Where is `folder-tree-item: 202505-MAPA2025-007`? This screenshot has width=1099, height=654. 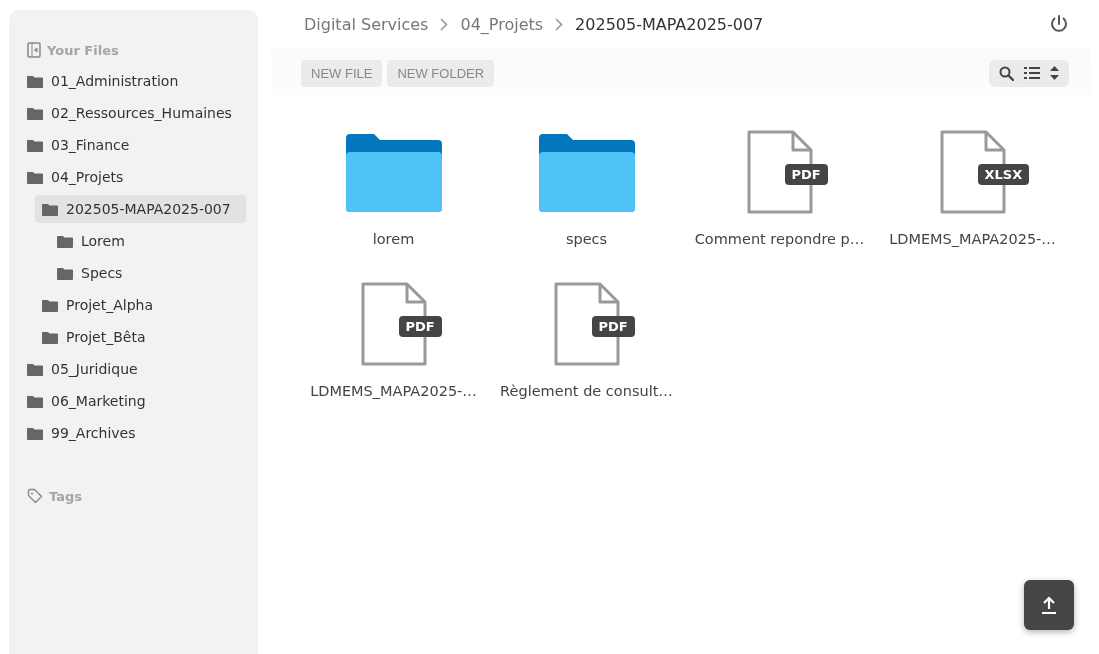 folder-tree-item: 202505-MAPA2025-007 is located at coordinates (140, 209).